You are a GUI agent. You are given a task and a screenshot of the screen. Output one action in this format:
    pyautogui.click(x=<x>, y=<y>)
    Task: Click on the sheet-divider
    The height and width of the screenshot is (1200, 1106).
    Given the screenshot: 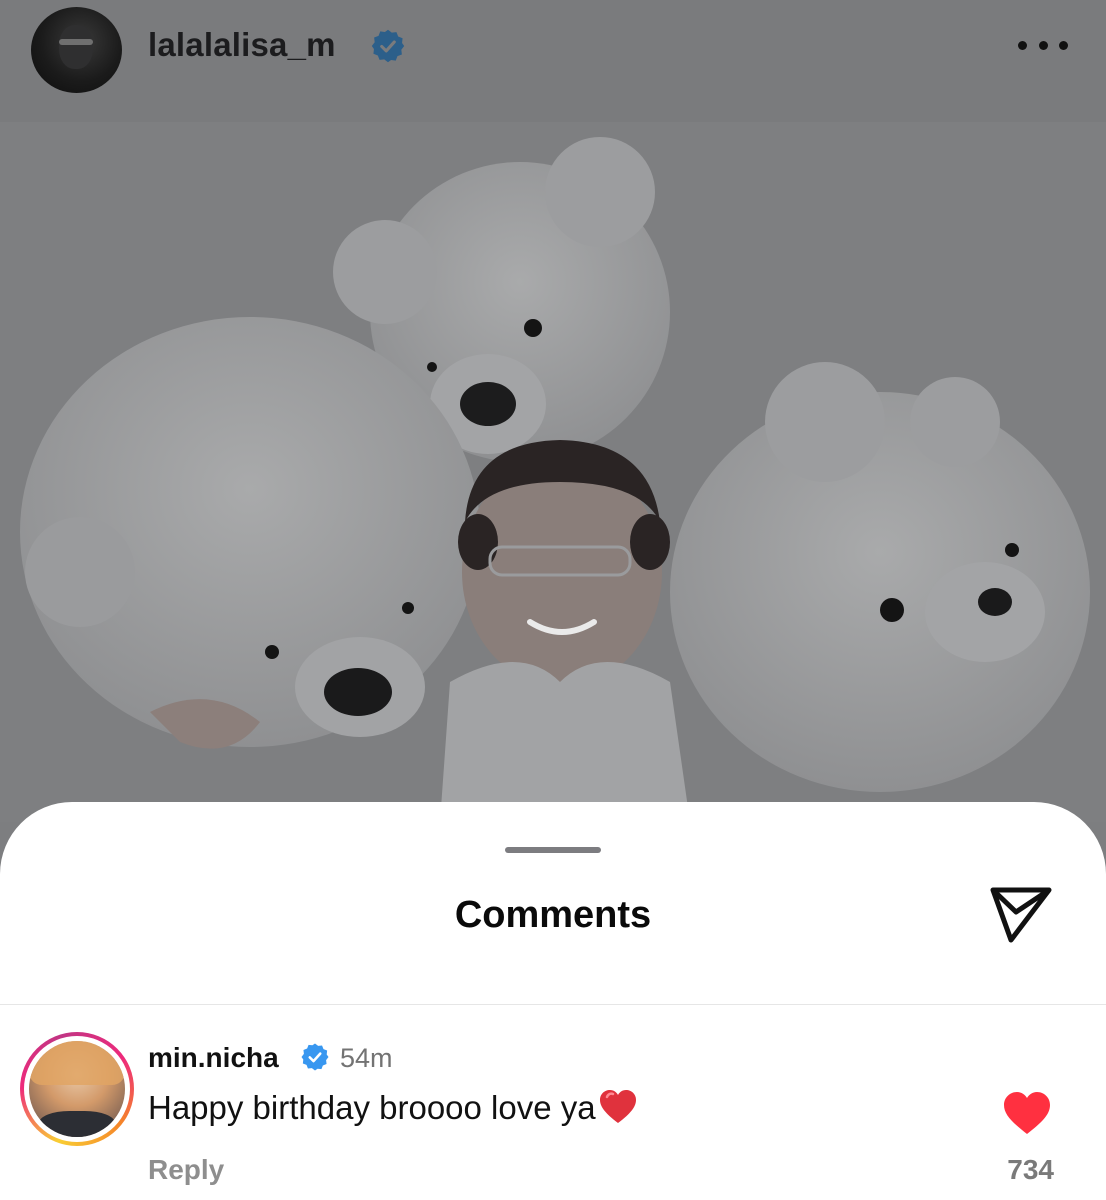 What is the action you would take?
    pyautogui.click(x=553, y=1004)
    